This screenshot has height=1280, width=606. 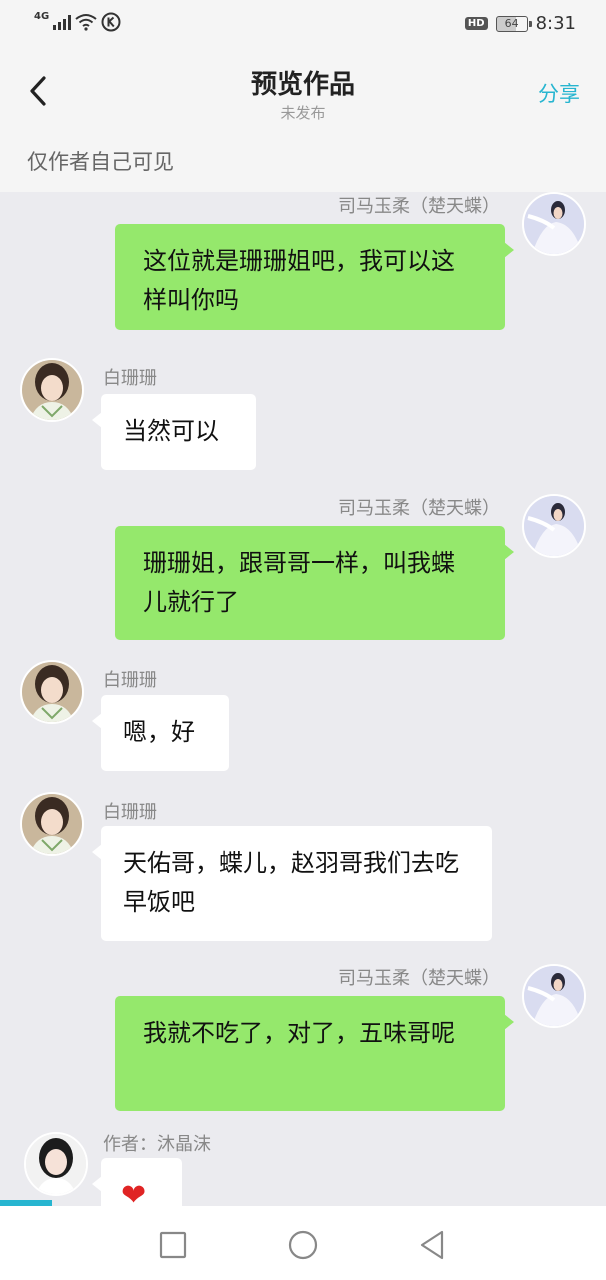 I want to click on hd-badge: HD, so click(x=476, y=23).